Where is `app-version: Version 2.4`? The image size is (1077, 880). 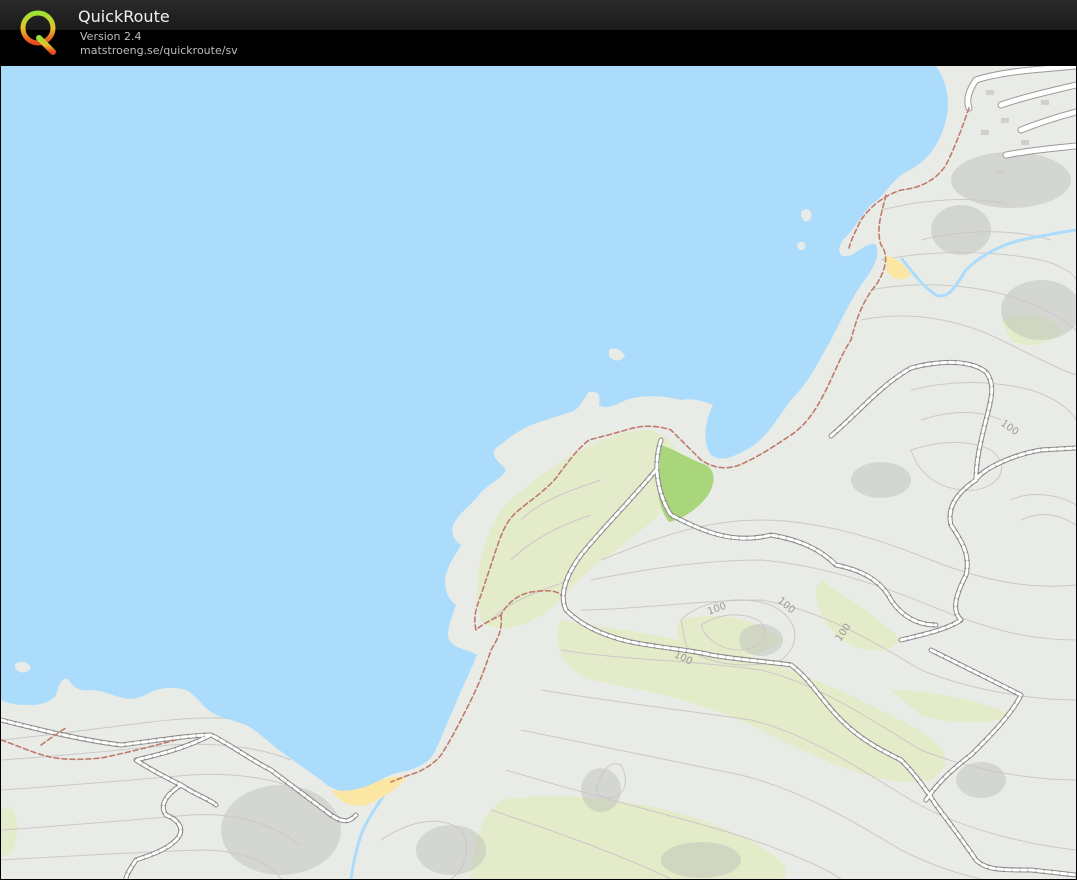
app-version: Version 2.4 is located at coordinates (111, 36).